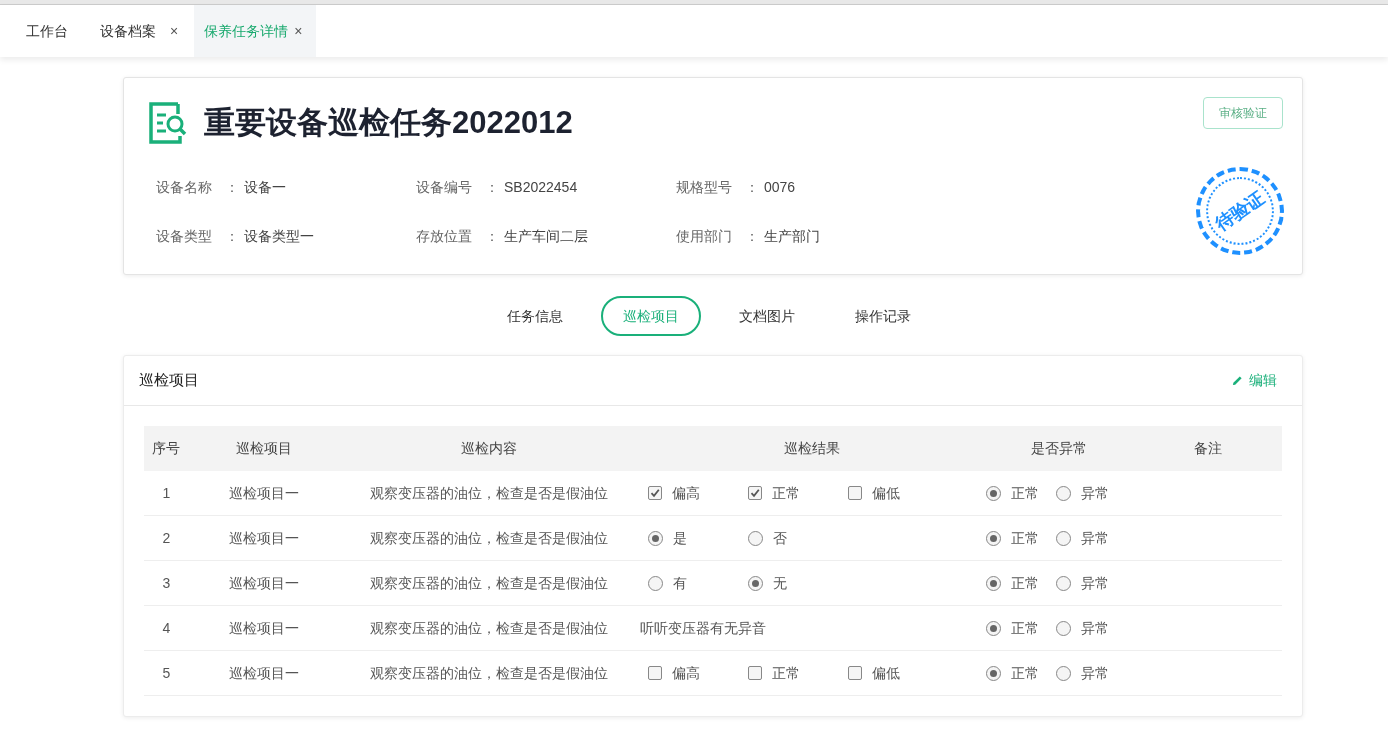 This screenshot has width=1388, height=750. What do you see at coordinates (166, 628) in the screenshot?
I see `row-number: 4` at bounding box center [166, 628].